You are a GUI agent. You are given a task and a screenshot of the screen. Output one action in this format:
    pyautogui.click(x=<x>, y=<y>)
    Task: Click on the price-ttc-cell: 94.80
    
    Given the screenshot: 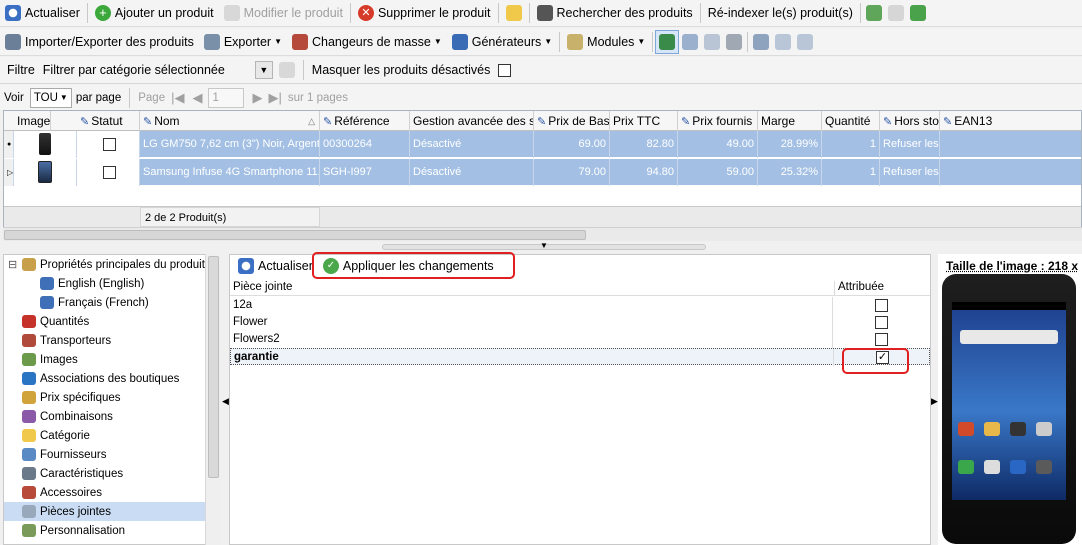 What is the action you would take?
    pyautogui.click(x=644, y=172)
    